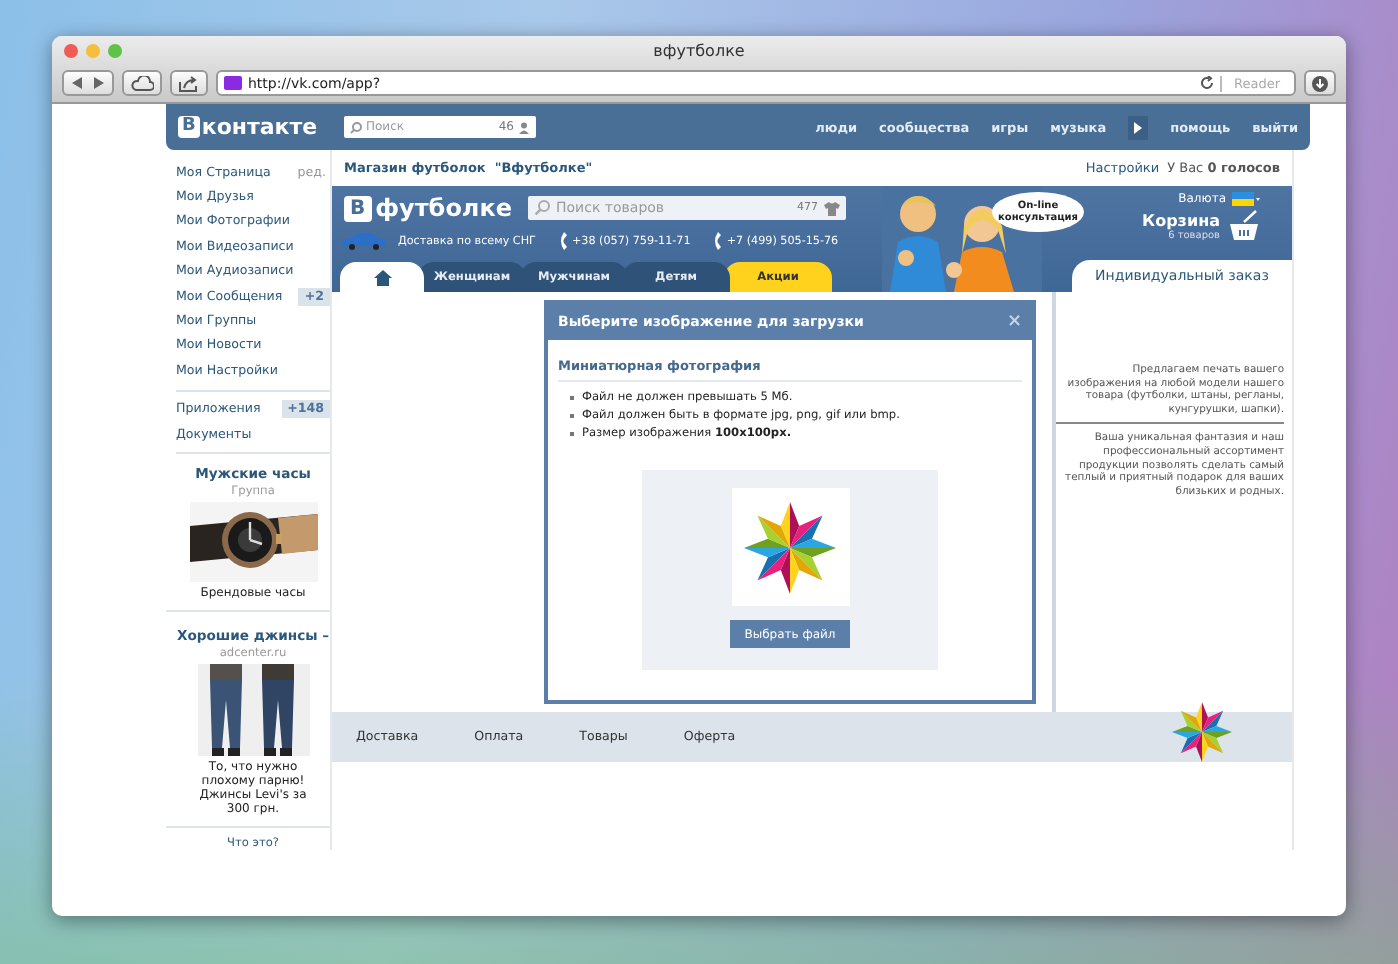 The image size is (1398, 964). I want to click on window-title: вфутболке, so click(699, 50).